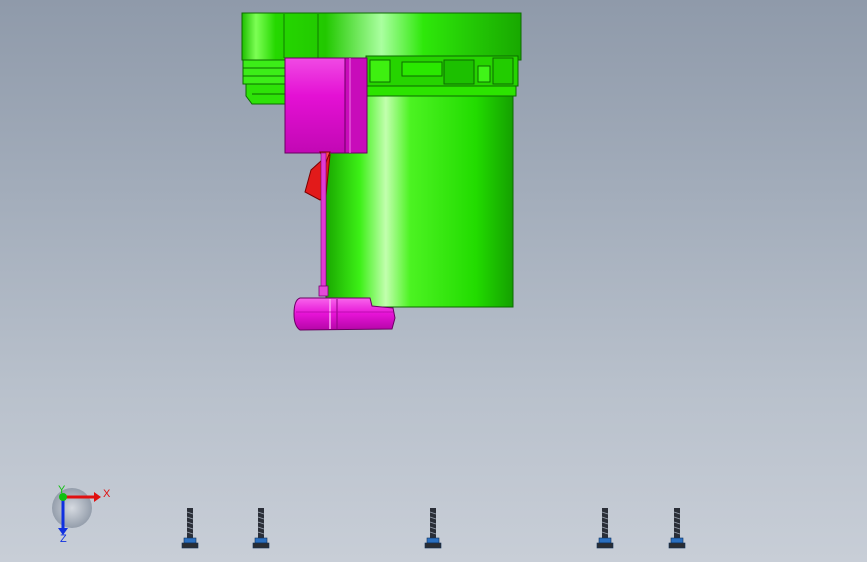 This screenshot has width=867, height=562. Describe the element at coordinates (62, 490) in the screenshot. I see `y-axis-label: Y` at that location.